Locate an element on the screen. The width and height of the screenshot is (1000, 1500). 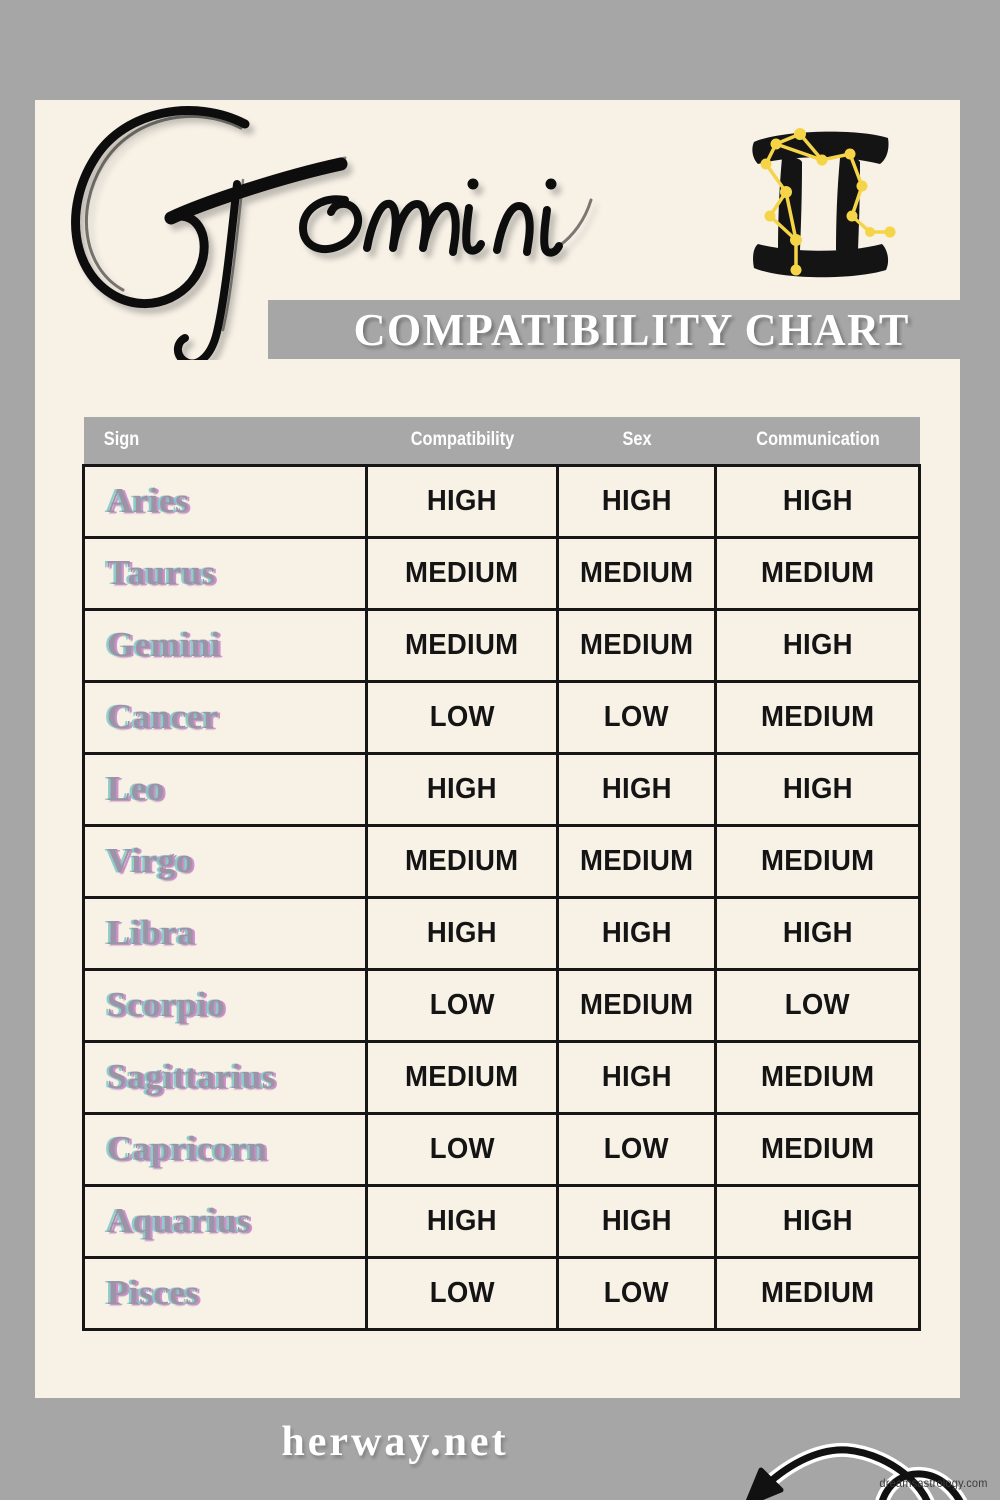
table-row: Scorpio LOW MEDIUM LOW is located at coordinates (501, 1005).